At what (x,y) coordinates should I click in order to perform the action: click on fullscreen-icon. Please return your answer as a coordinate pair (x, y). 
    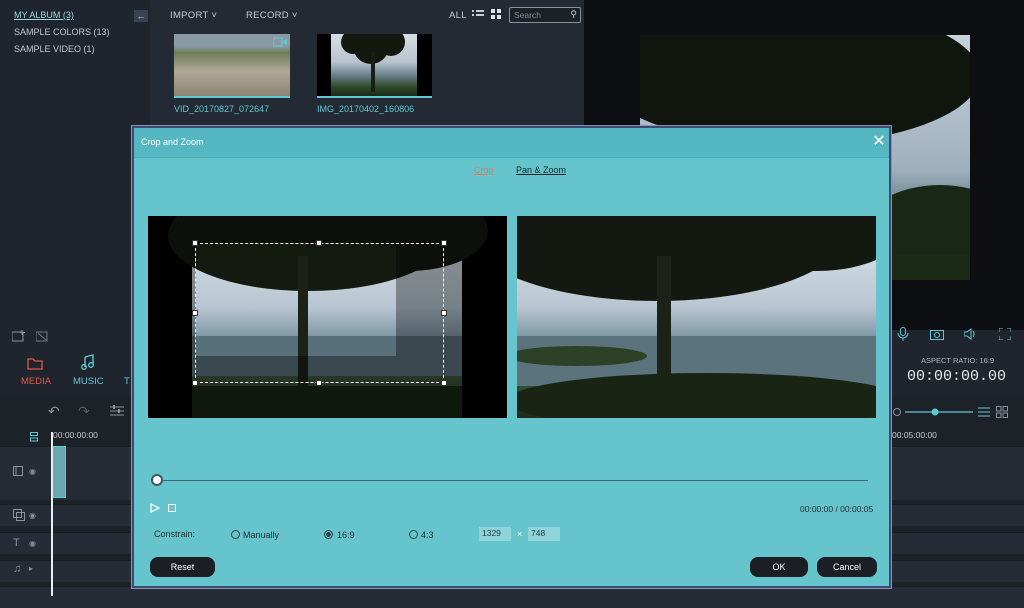
    Looking at the image, I should click on (1005, 334).